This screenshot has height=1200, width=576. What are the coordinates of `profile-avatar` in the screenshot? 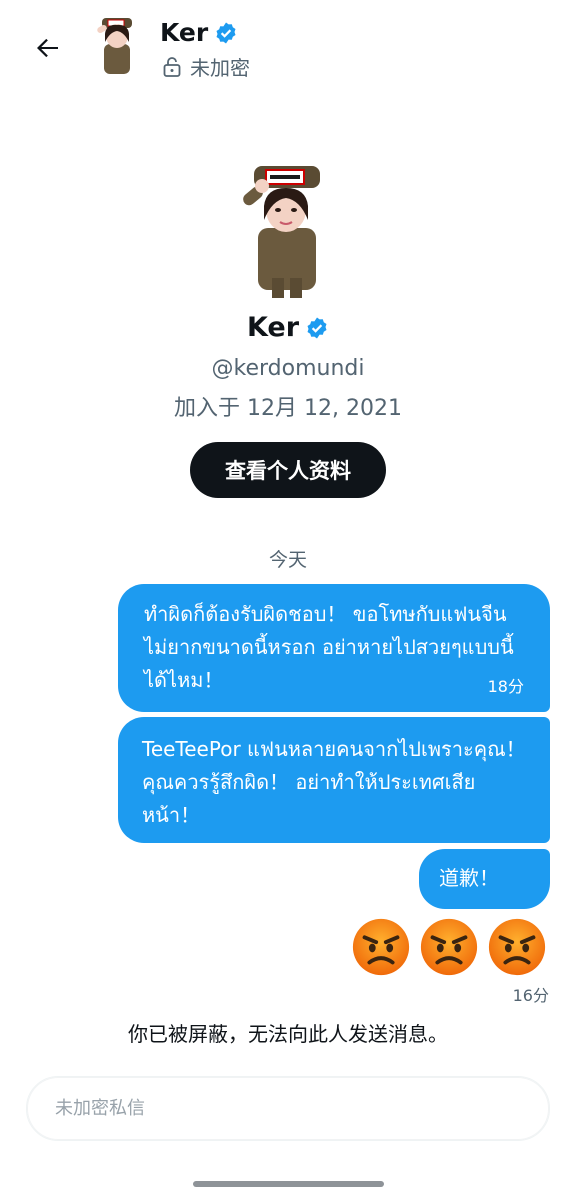 It's located at (287, 230).